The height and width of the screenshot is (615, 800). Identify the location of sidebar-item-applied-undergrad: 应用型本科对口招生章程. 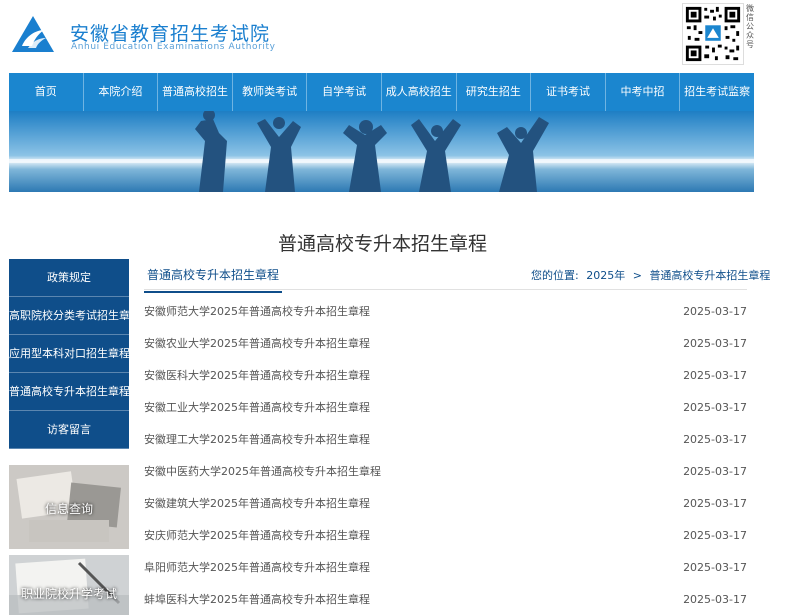
(69, 354).